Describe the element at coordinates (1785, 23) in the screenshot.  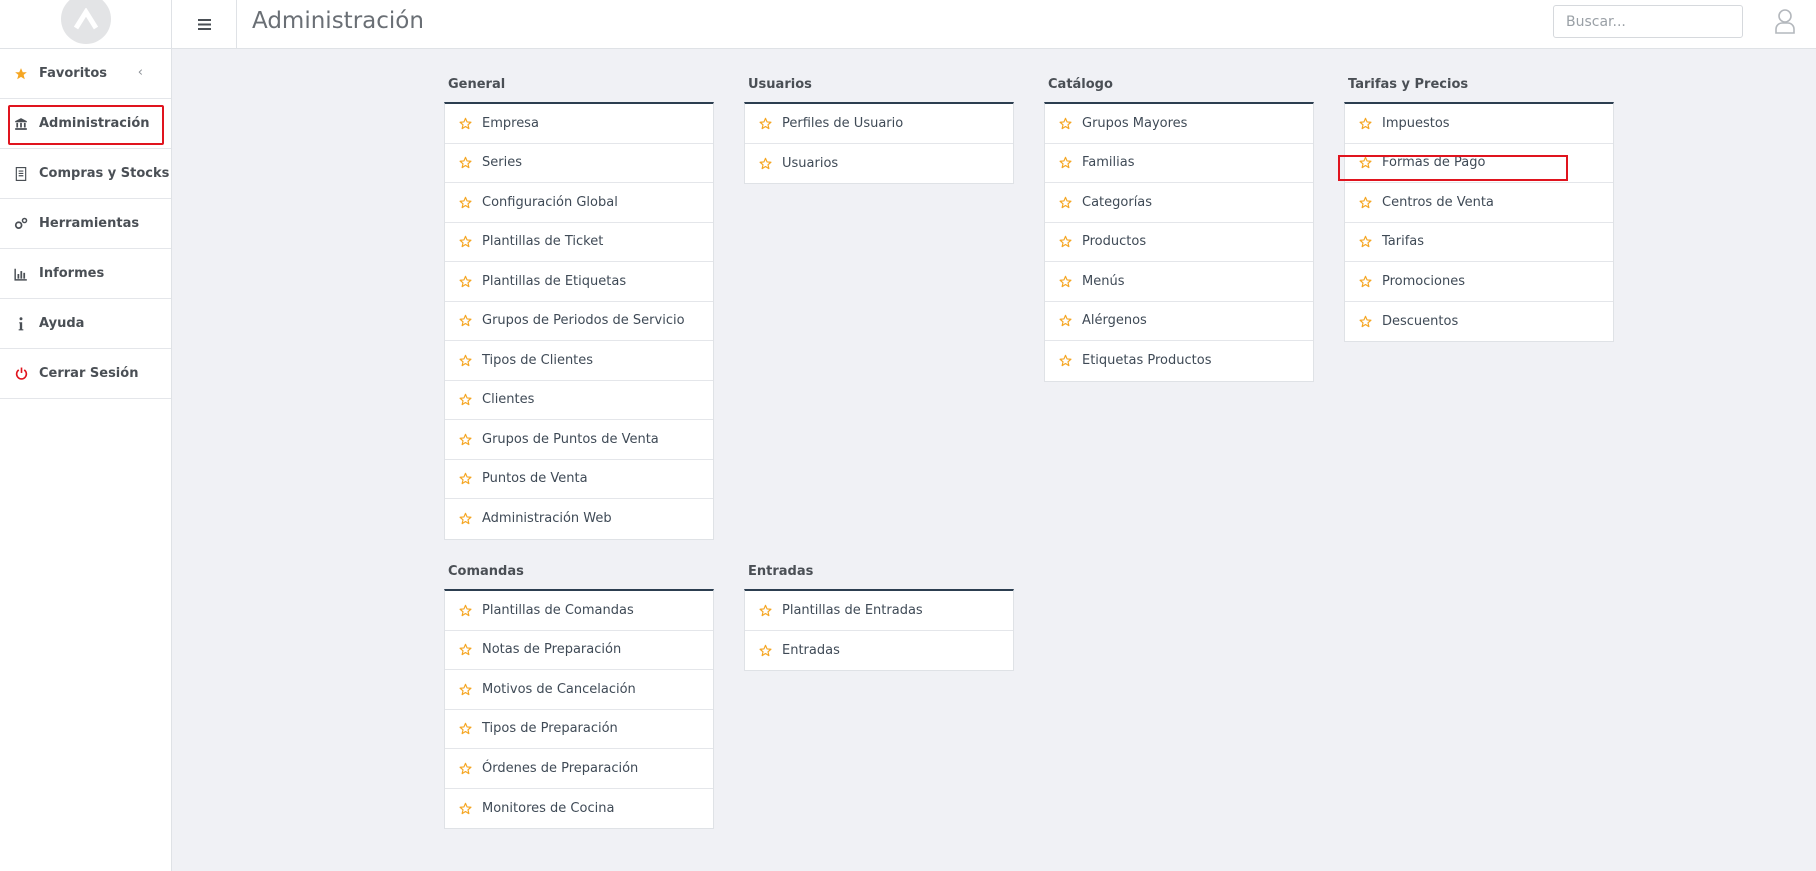
I see `user-icon` at that location.